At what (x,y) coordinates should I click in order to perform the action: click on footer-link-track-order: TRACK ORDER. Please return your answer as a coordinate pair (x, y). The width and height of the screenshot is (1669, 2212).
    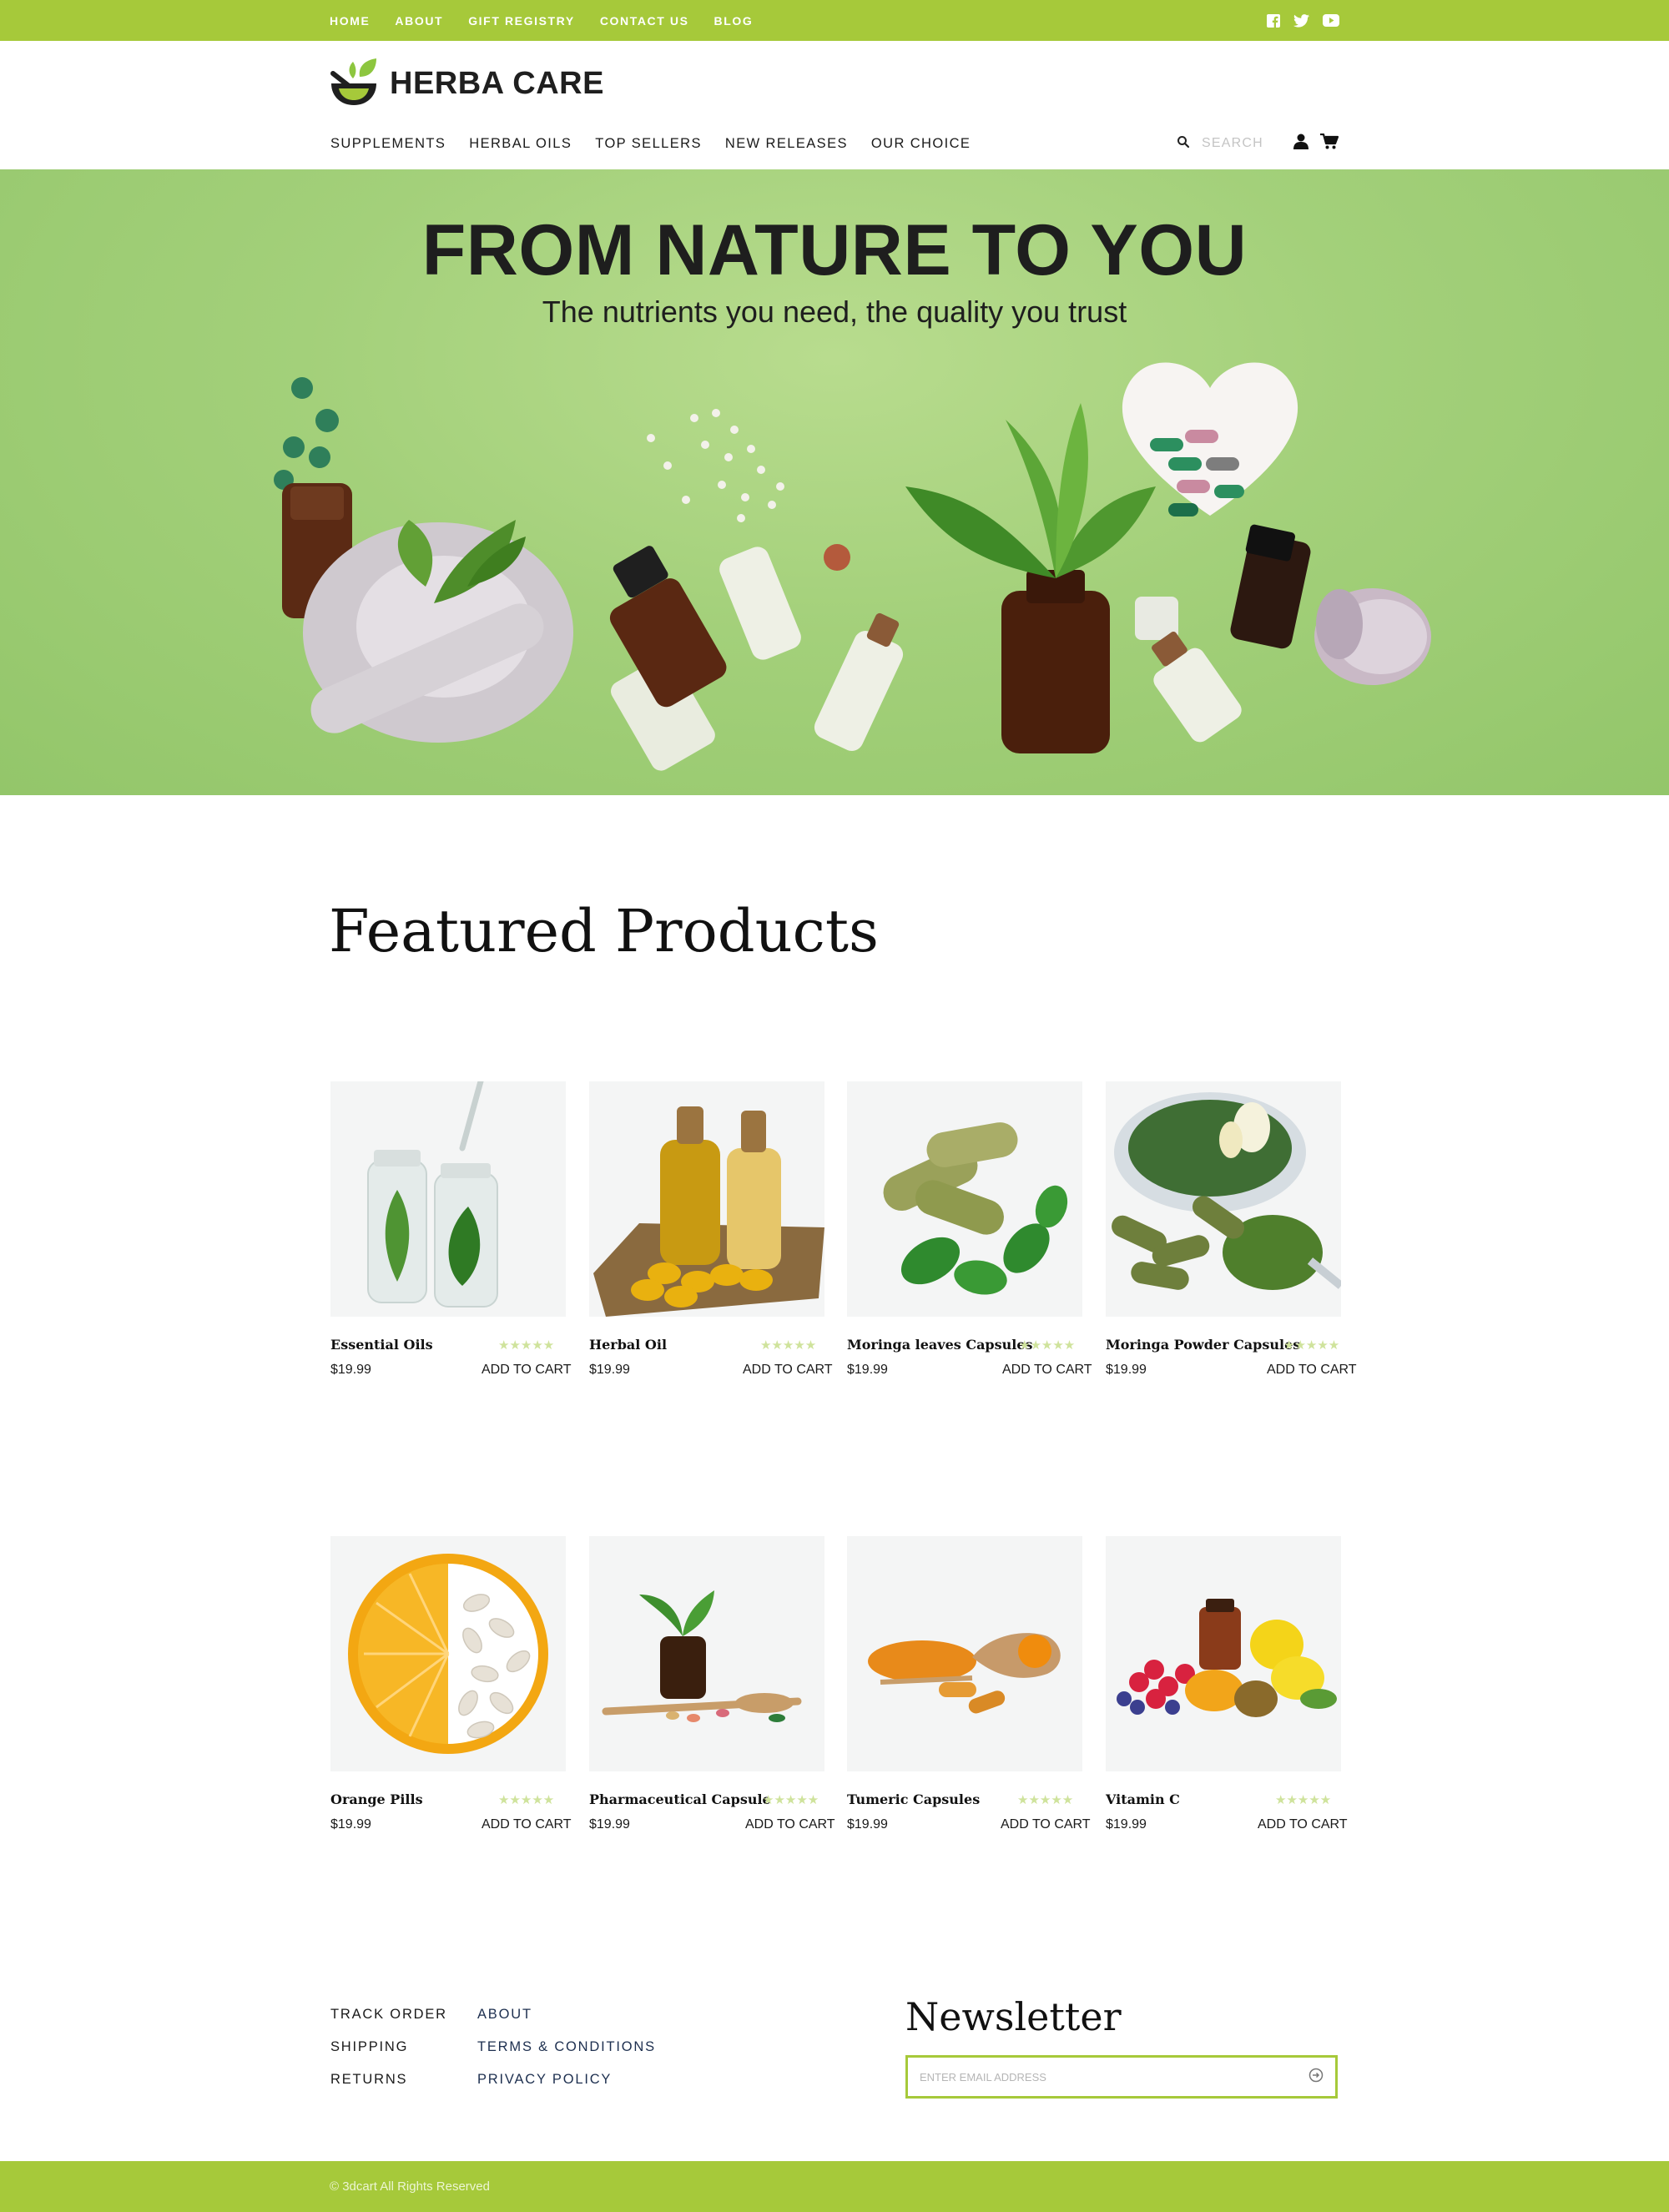
    Looking at the image, I should click on (388, 2015).